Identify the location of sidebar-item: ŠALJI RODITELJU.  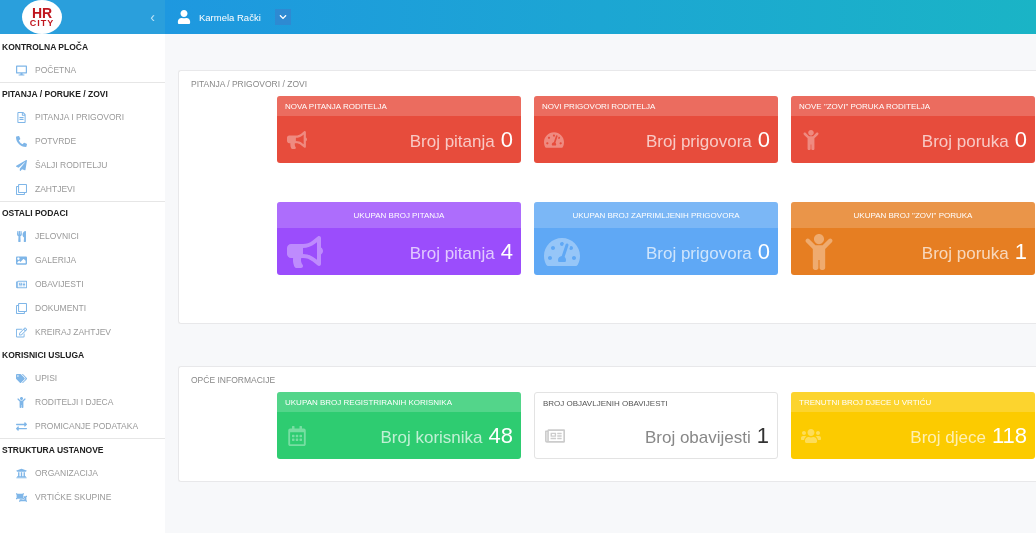
(82, 165).